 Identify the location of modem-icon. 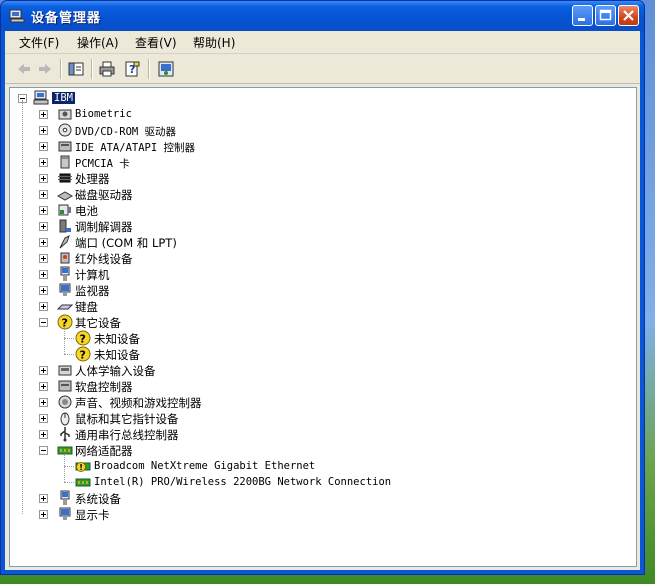
(65, 226).